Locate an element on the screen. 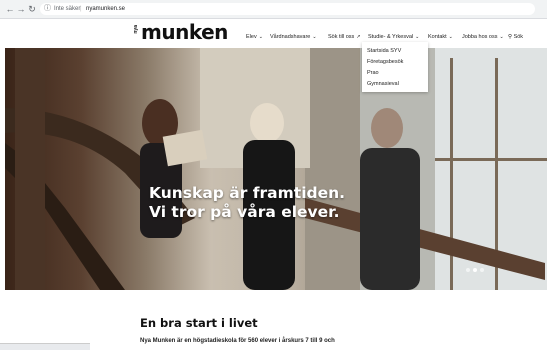 The height and width of the screenshot is (350, 547). slider-dot-active is located at coordinates (475, 270).